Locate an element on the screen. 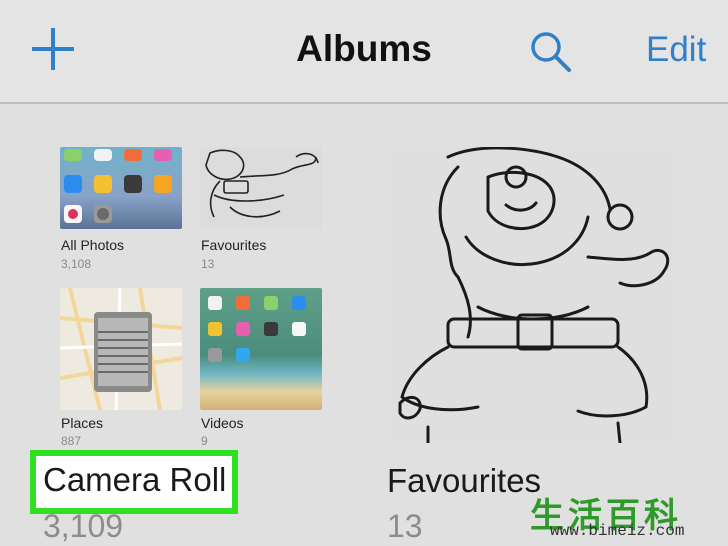 This screenshot has height=546, width=728. album-label-camera-roll: Camera Roll is located at coordinates (134, 480).